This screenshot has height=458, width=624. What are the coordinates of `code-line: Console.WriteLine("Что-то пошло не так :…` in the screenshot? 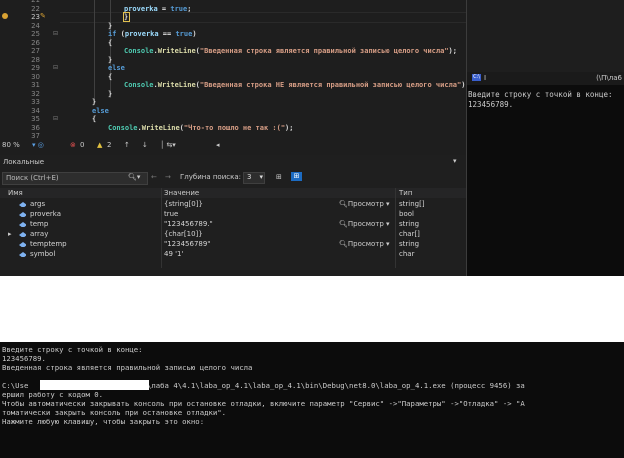 It's located at (201, 127).